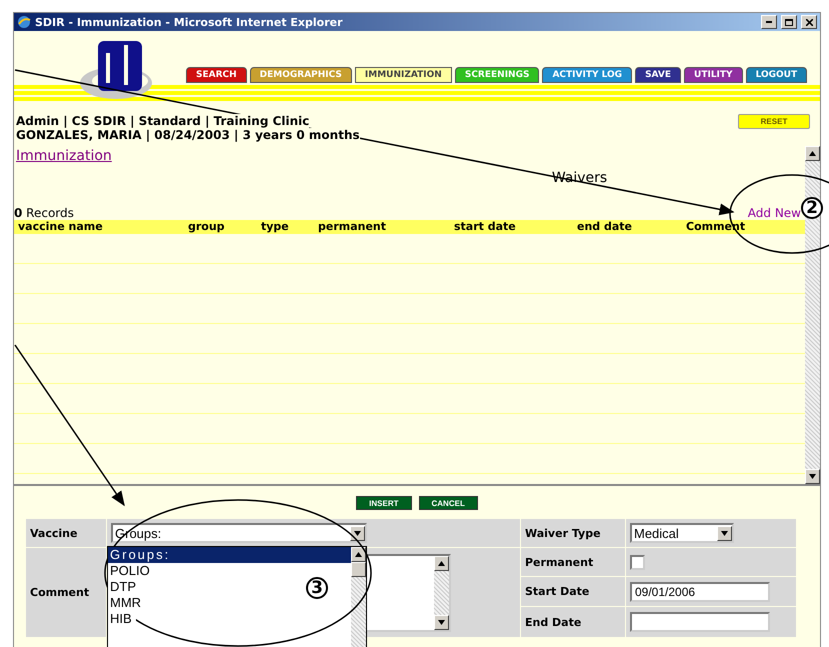 This screenshot has height=647, width=829. Describe the element at coordinates (777, 75) in the screenshot. I see `nav-tab: LOGOUT` at that location.